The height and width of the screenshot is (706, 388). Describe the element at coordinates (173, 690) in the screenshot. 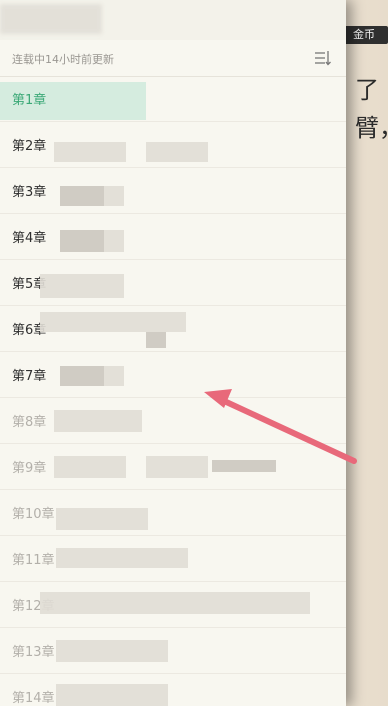

I see `chapter-item-14: 第14章` at that location.